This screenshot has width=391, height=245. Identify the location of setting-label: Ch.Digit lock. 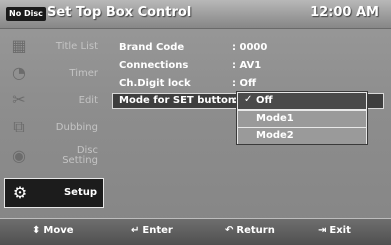
(155, 83).